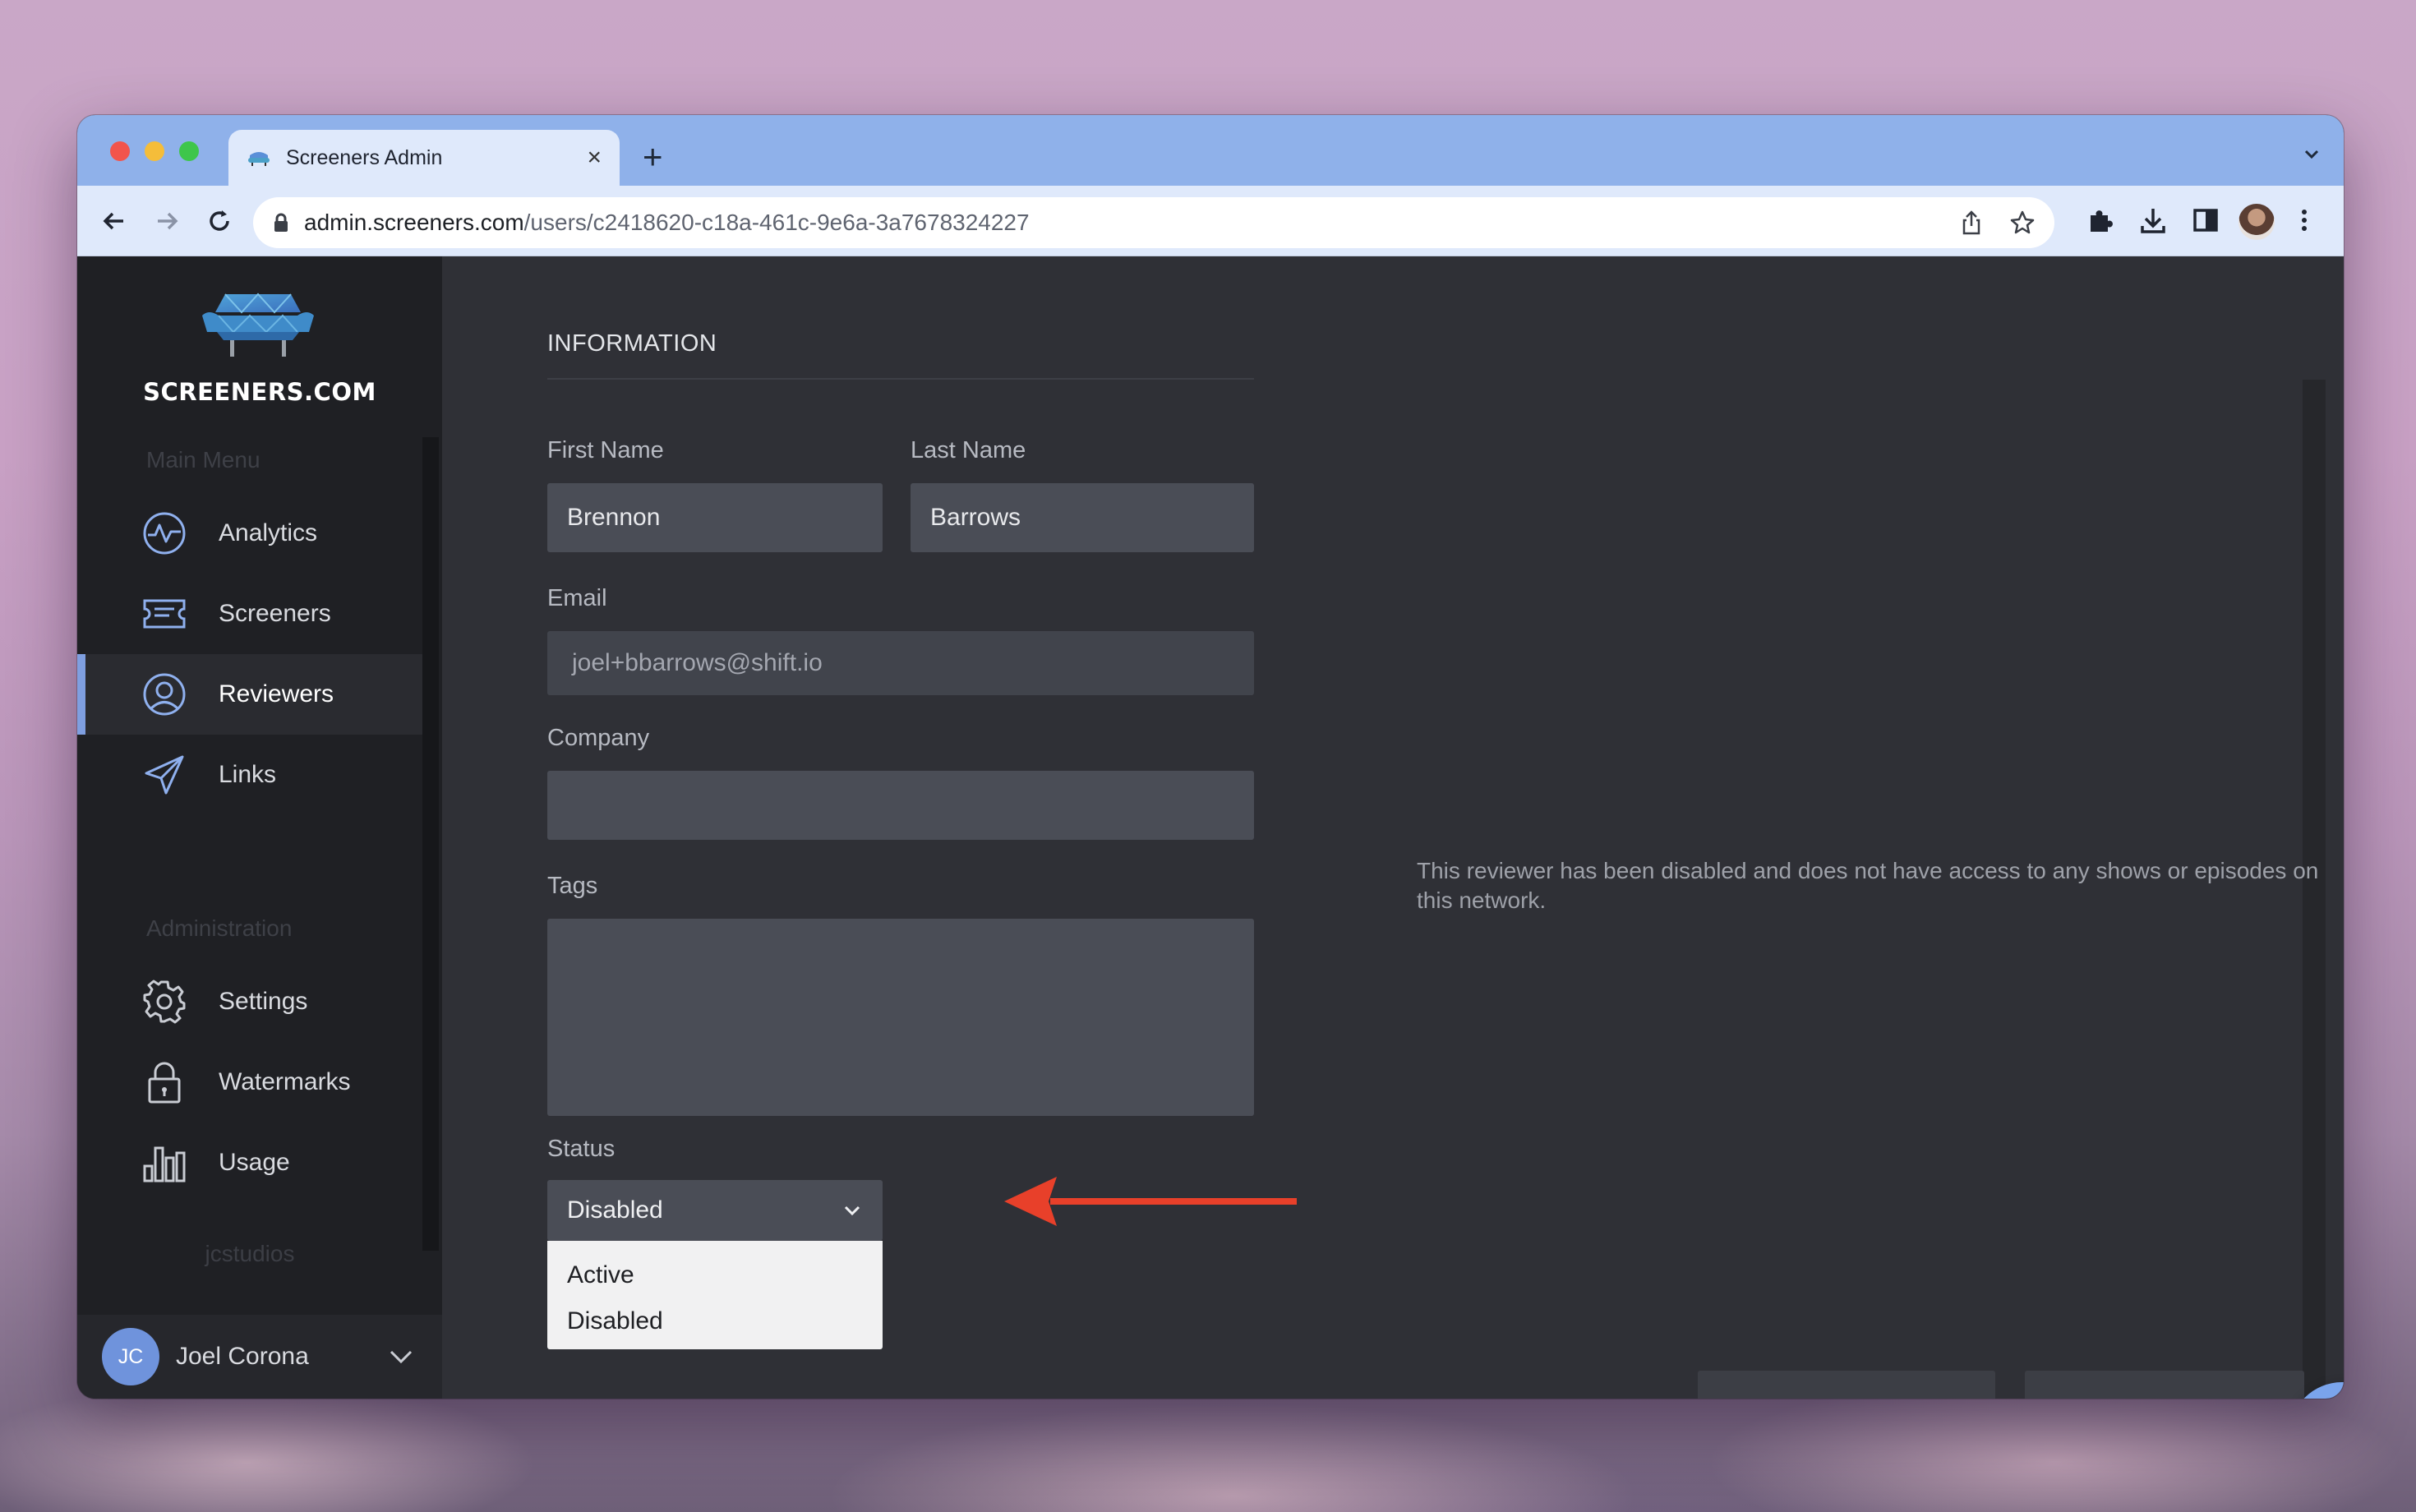 The width and height of the screenshot is (2416, 1512). What do you see at coordinates (130, 1356) in the screenshot?
I see `avatar: JC` at bounding box center [130, 1356].